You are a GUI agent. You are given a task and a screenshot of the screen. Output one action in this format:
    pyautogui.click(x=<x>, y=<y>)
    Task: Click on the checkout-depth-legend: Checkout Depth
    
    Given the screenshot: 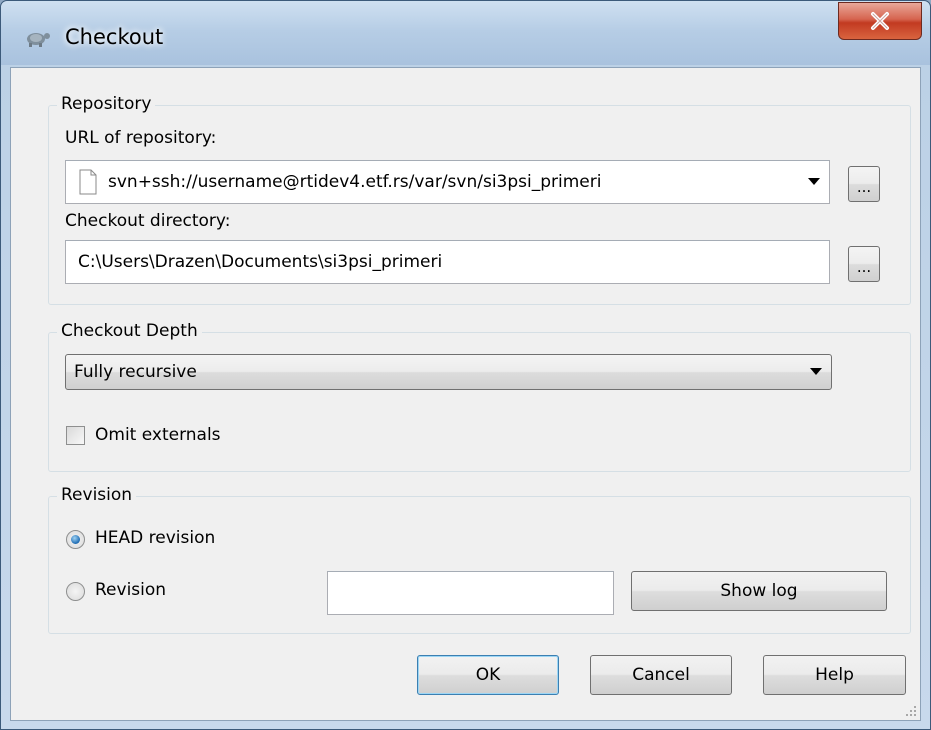 What is the action you would take?
    pyautogui.click(x=129, y=331)
    